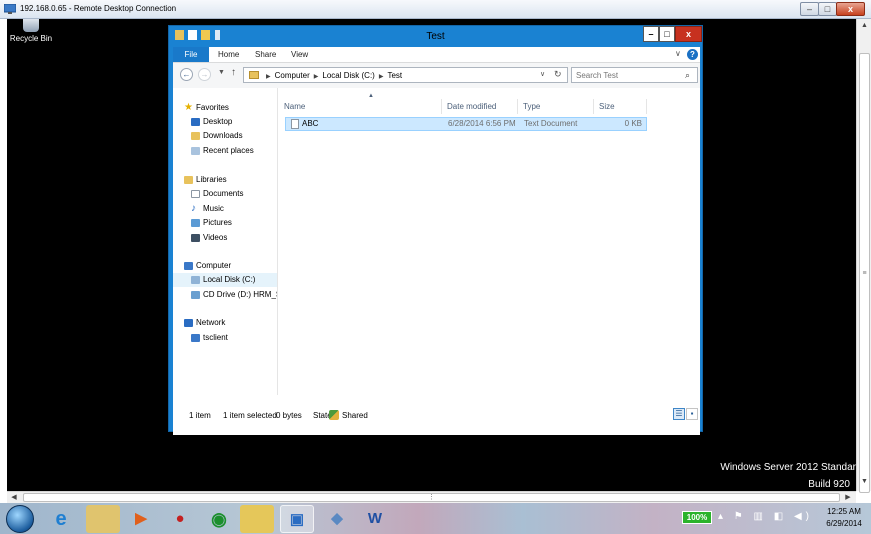 This screenshot has height=534, width=871. I want to click on nav-label: Videos, so click(215, 237).